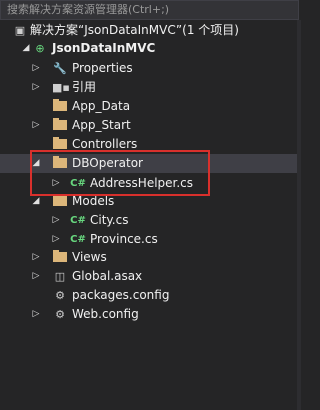 This screenshot has width=320, height=410. I want to click on open-folder-icon, so click(60, 201).